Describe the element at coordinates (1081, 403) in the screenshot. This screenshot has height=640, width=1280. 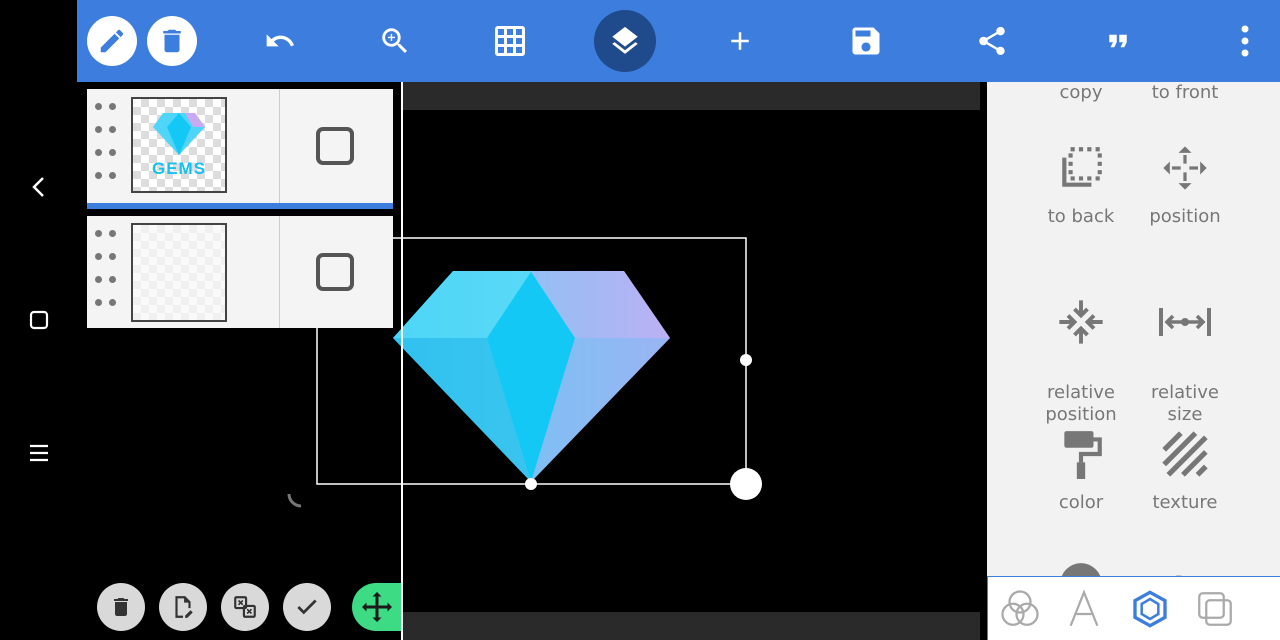
I see `tool-relative-position-label: relative position` at that location.